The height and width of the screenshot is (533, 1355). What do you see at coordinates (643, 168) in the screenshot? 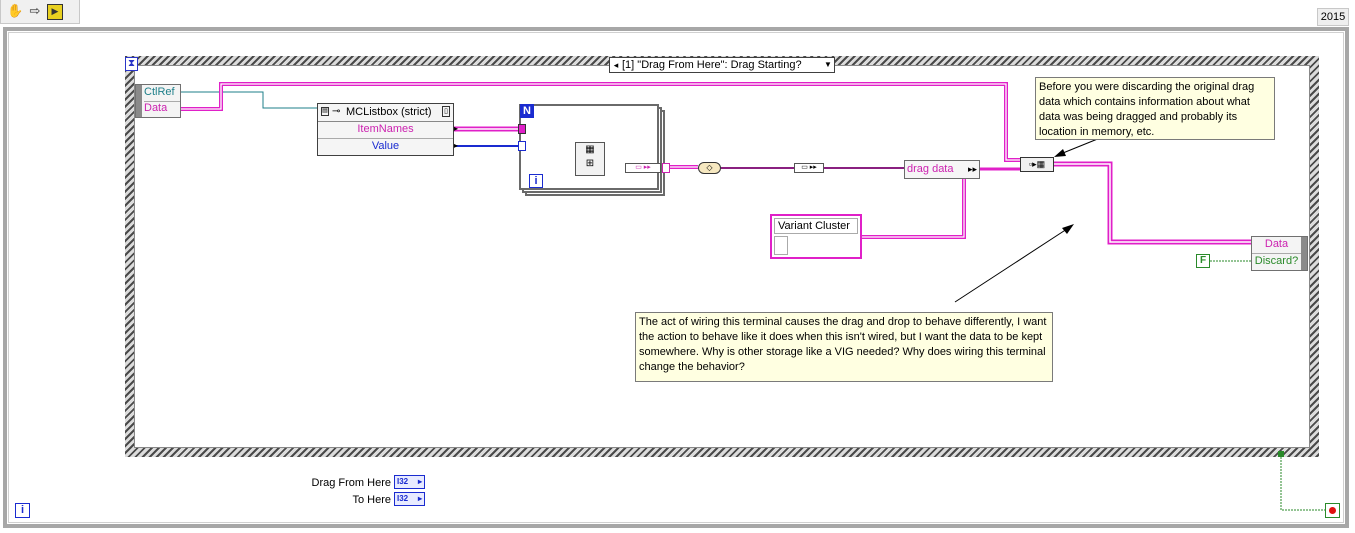
I see `build-array-icon: ▭ ▸▸` at bounding box center [643, 168].